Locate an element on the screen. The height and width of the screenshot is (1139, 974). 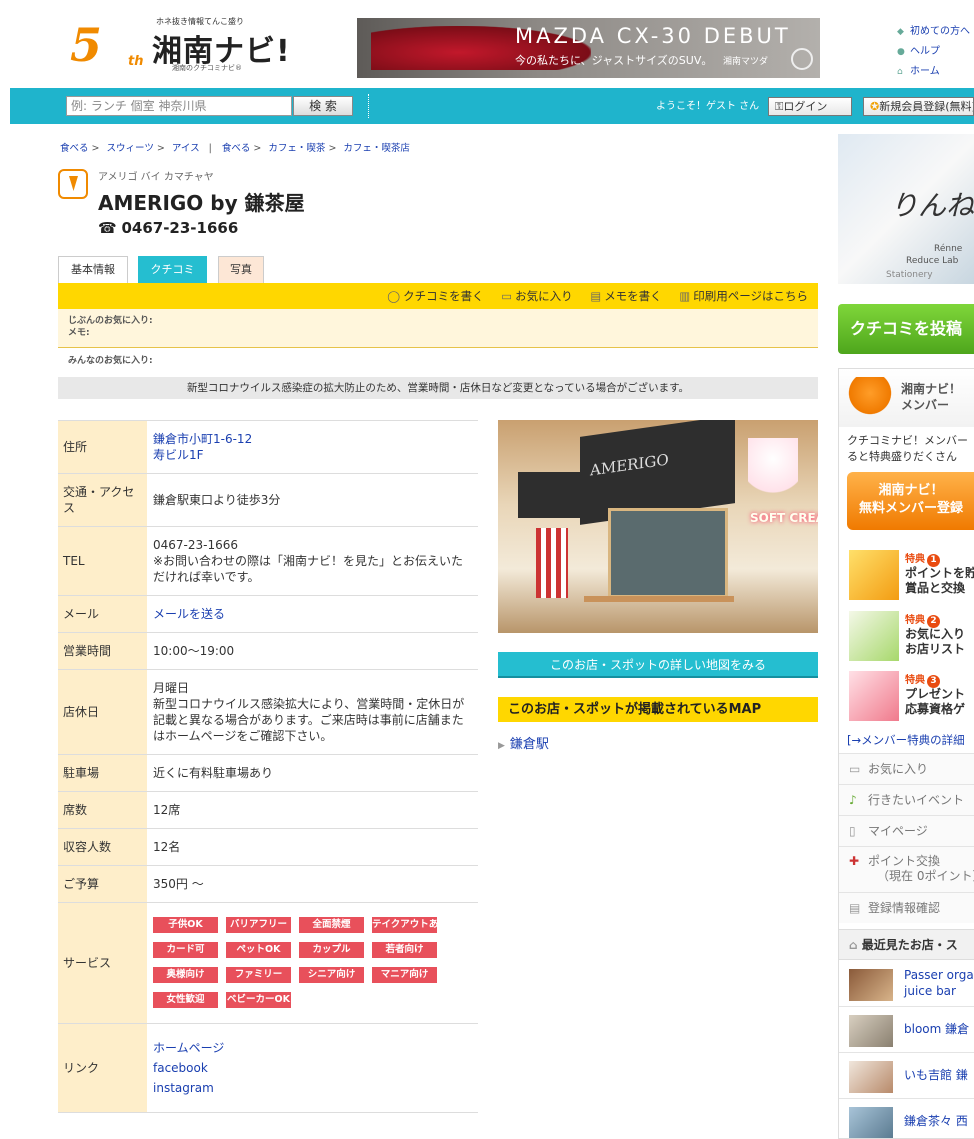
send-mail-link: メールを送る is located at coordinates (189, 614).